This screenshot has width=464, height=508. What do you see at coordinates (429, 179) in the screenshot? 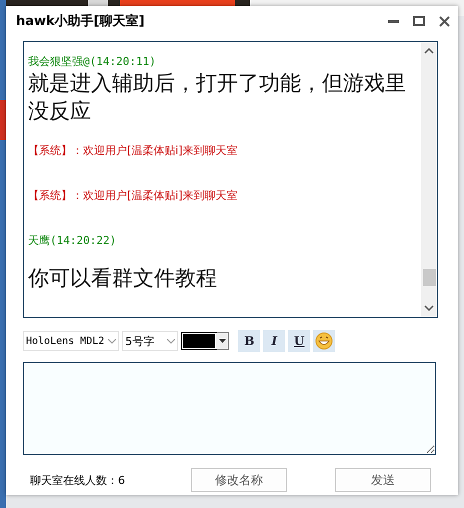
I see `scrollbar` at bounding box center [429, 179].